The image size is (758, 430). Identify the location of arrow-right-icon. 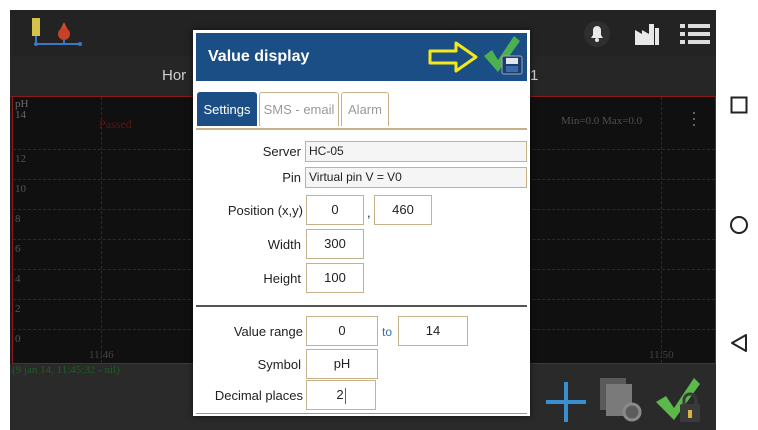
(454, 59).